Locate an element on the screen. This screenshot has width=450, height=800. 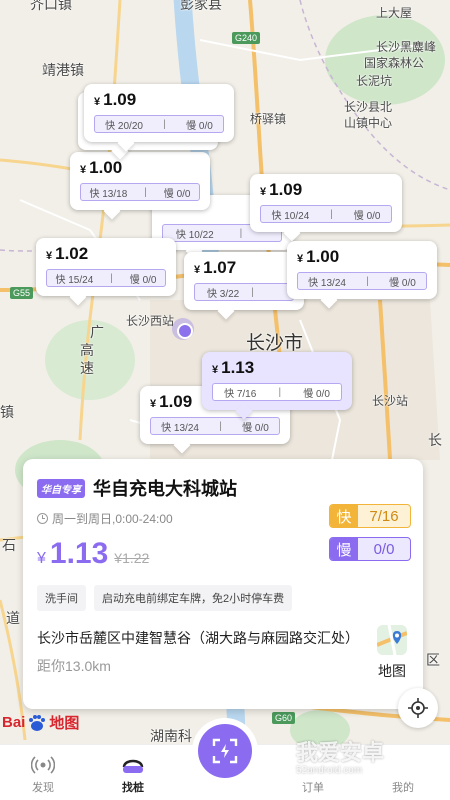
card-slot-pills: 快 15/24 | 慢 0/0 is located at coordinates (106, 278).